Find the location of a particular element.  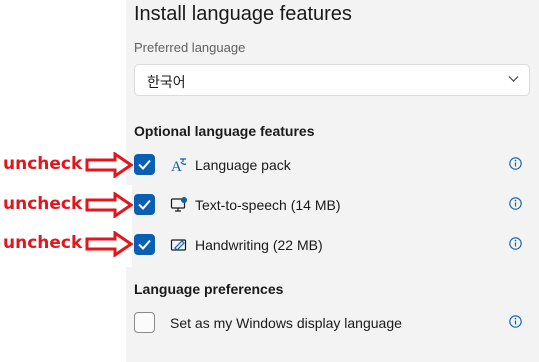

language-pack-checkbox is located at coordinates (144, 164).